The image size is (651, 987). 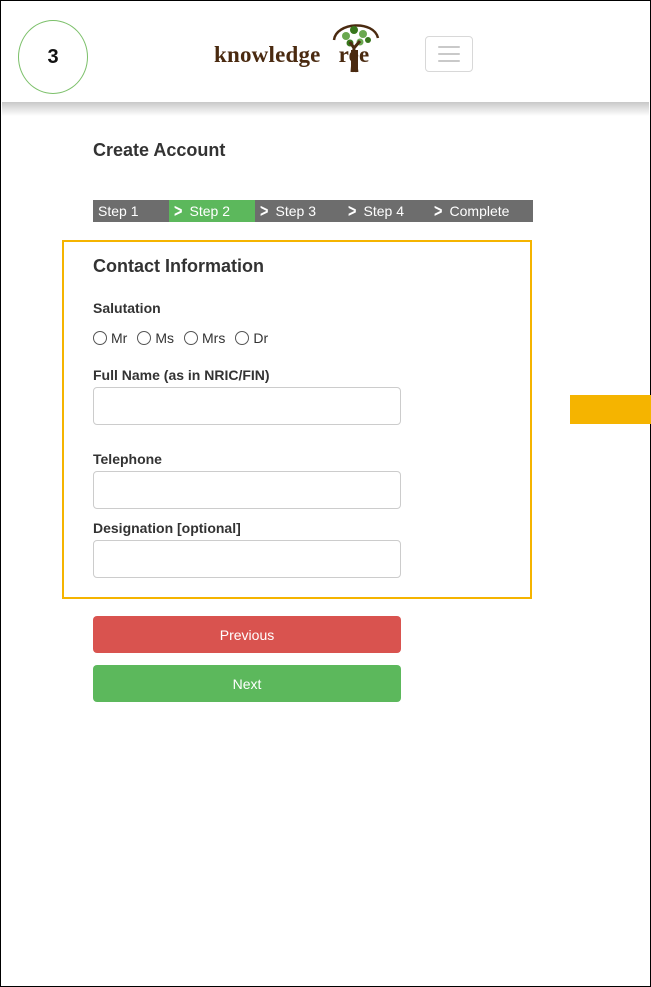 What do you see at coordinates (449, 47) in the screenshot?
I see `hamburger-icon` at bounding box center [449, 47].